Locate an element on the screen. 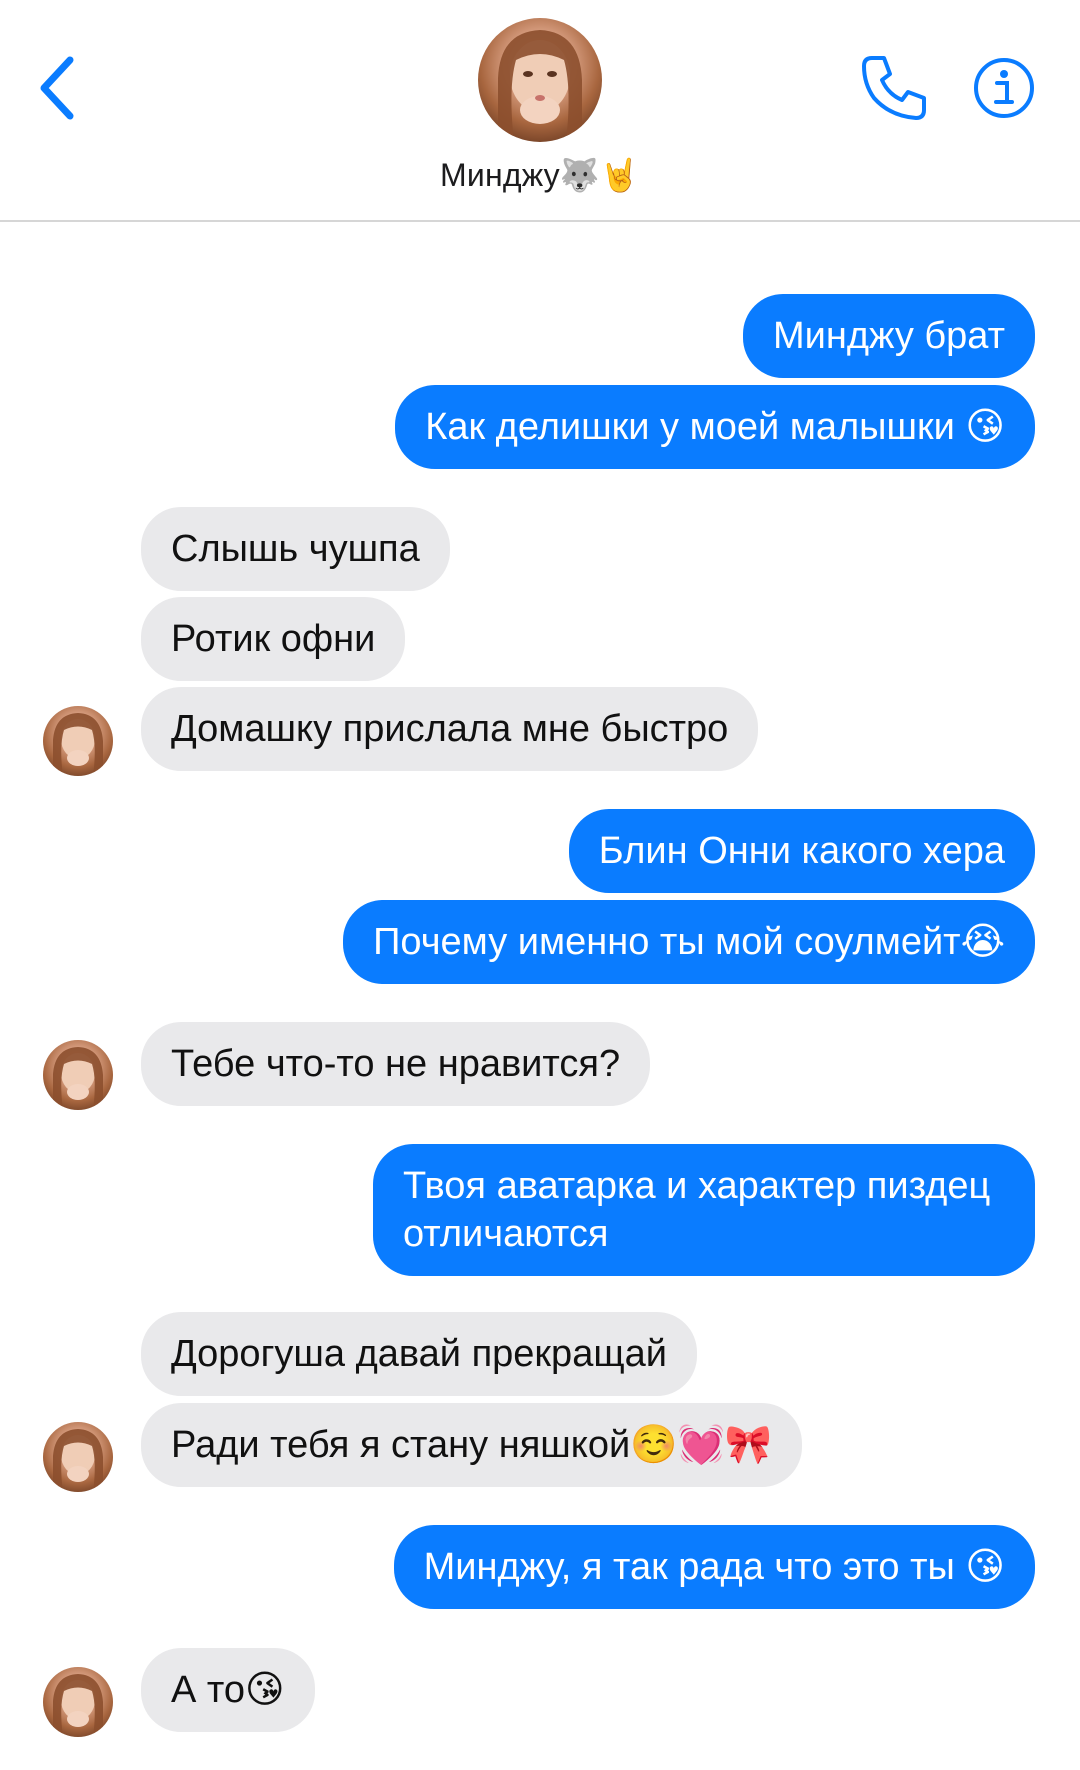  info-button is located at coordinates (1004, 88).